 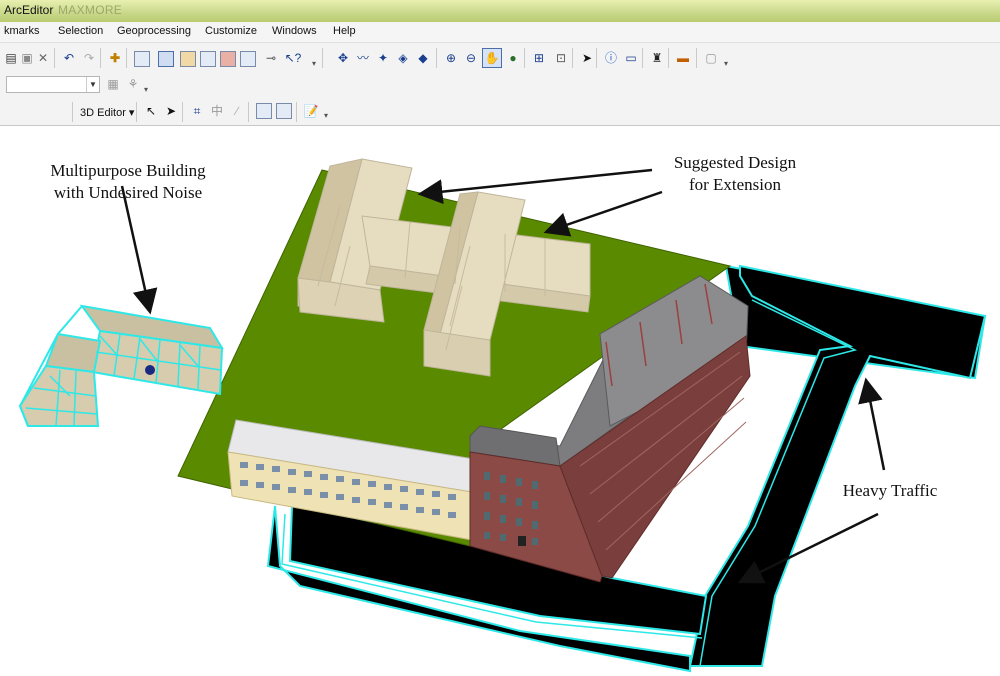 I want to click on arrow-noise, so click(x=139, y=250).